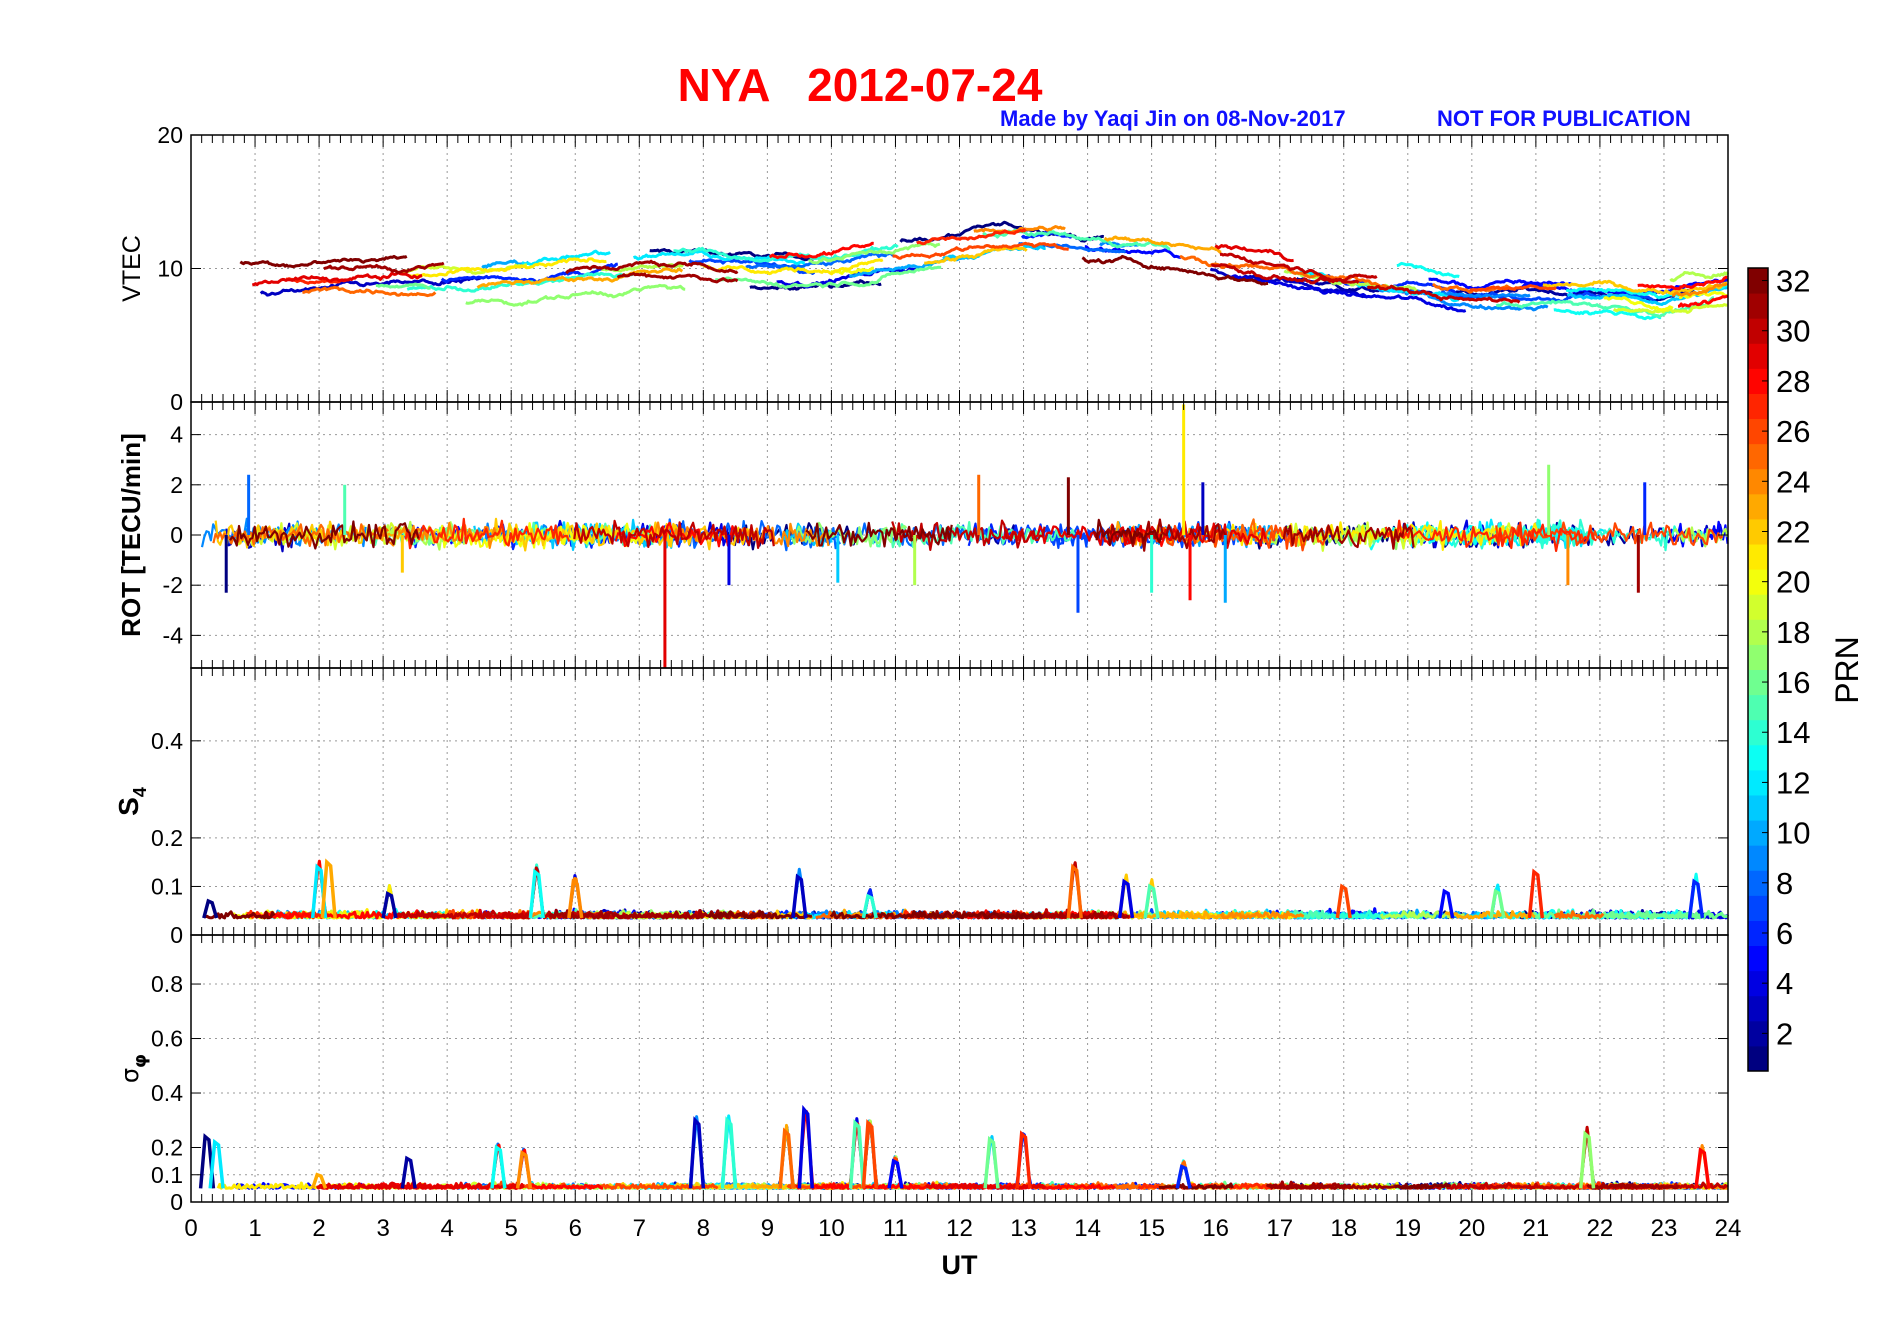 This screenshot has width=1904, height=1330. What do you see at coordinates (1793, 281) in the screenshot?
I see `colorbar-tick-label: 32` at bounding box center [1793, 281].